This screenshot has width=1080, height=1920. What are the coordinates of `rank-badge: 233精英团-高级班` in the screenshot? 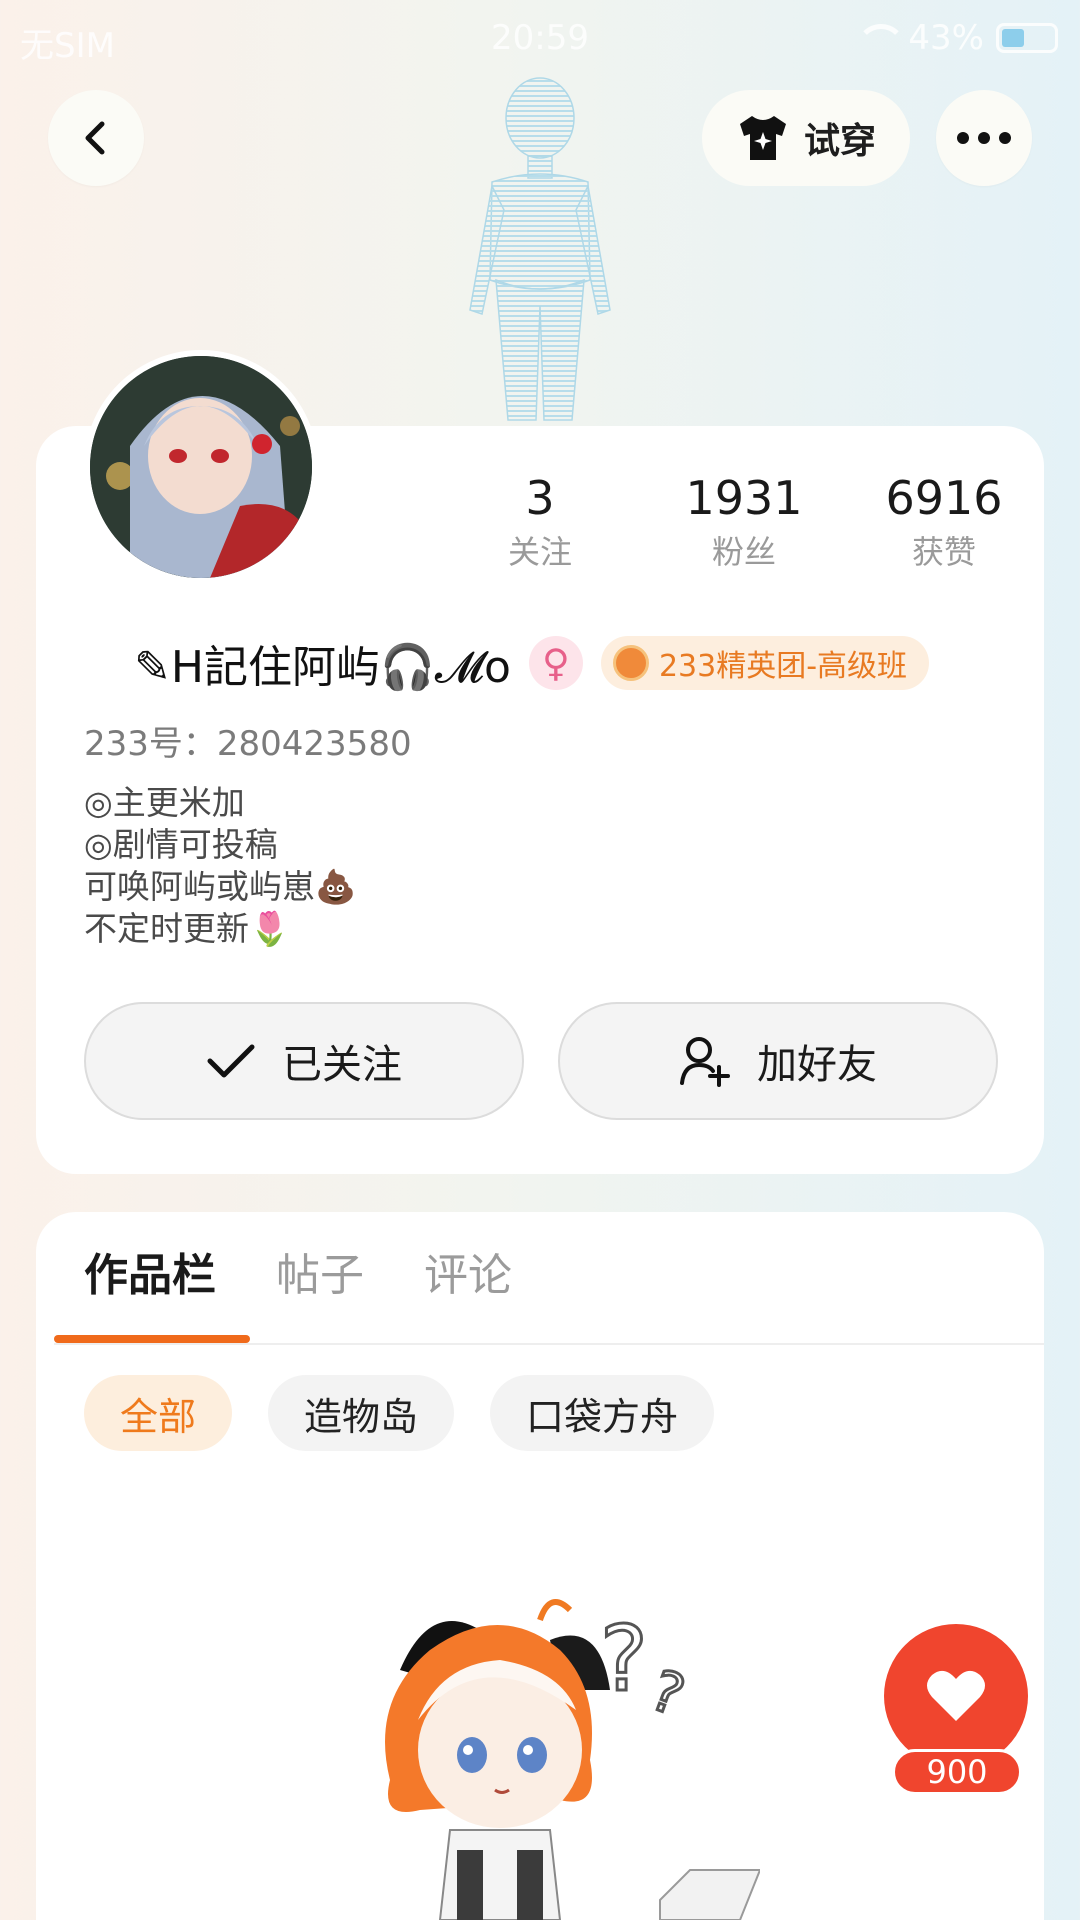 It's located at (765, 663).